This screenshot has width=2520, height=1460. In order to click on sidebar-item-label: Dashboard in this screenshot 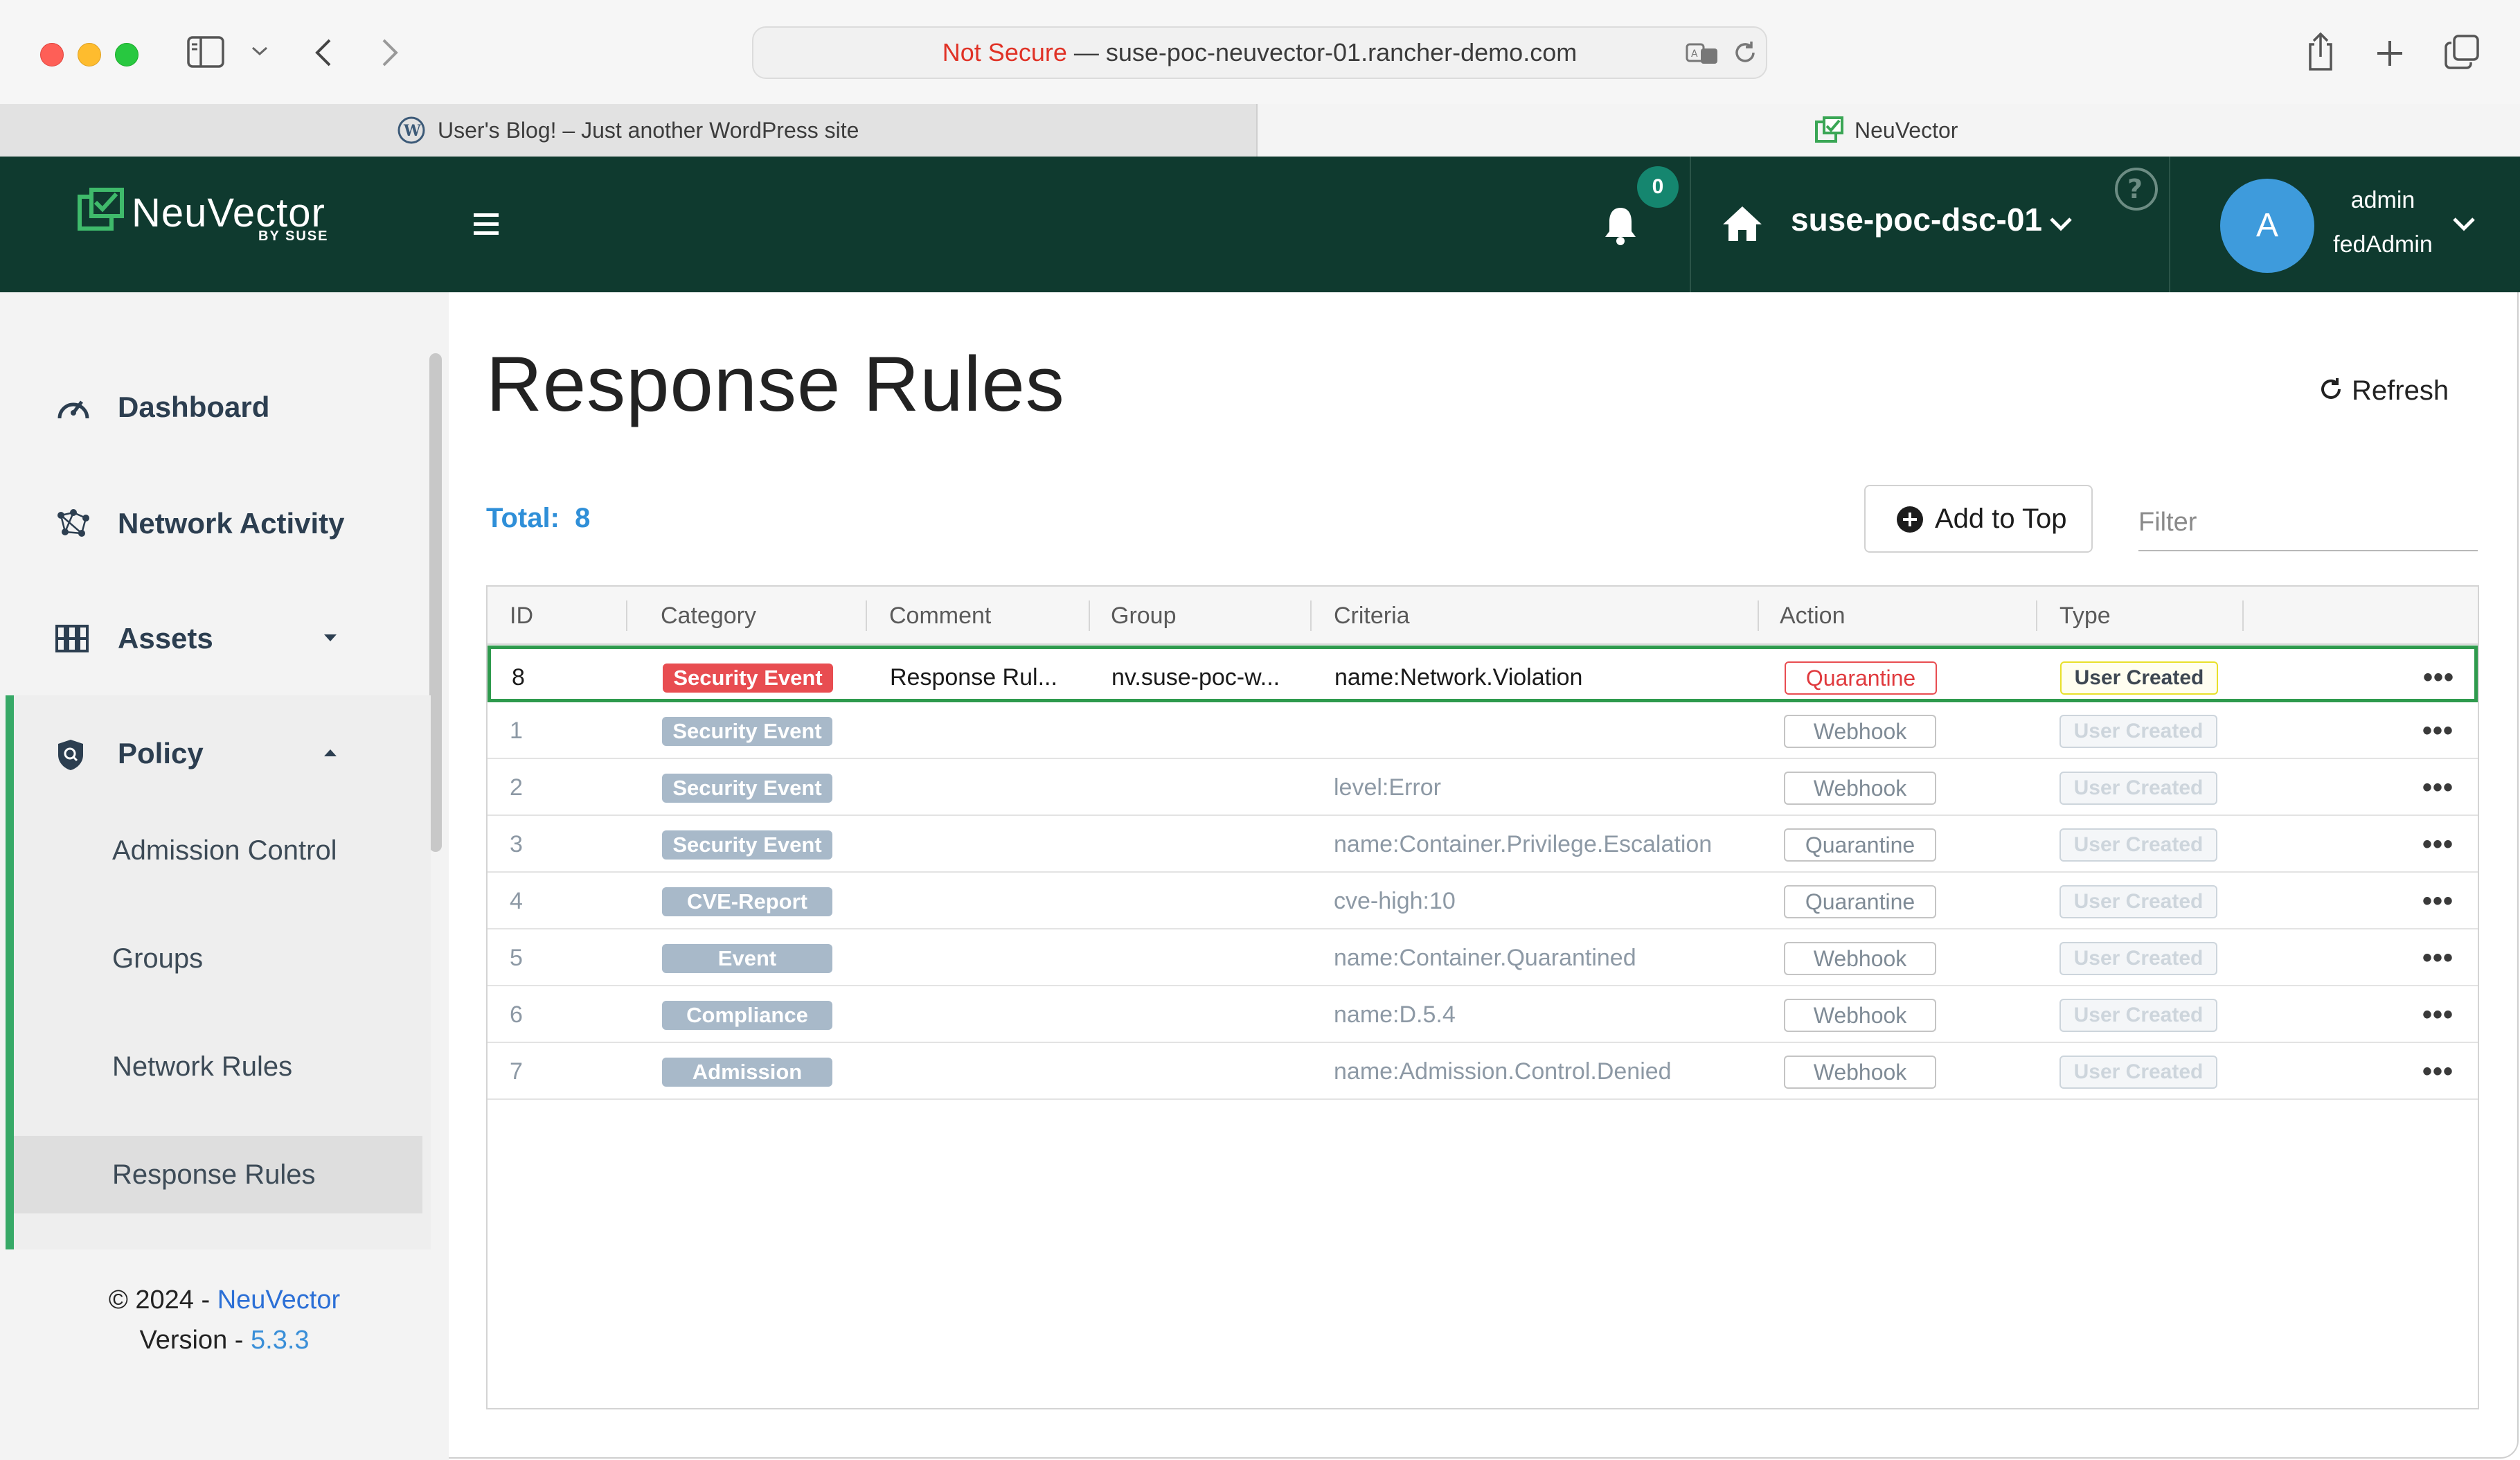, I will do `click(194, 407)`.